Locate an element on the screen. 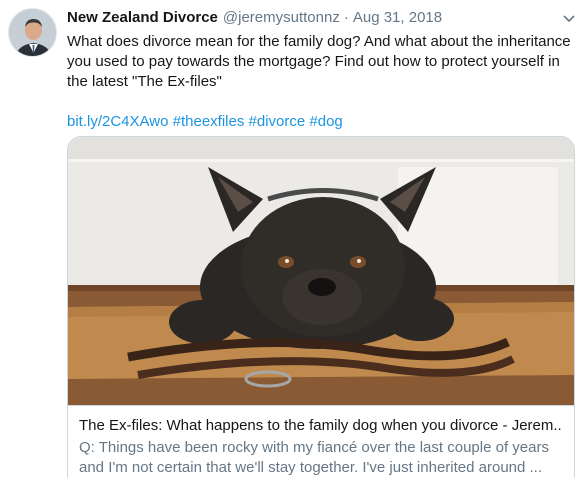  tweet-timestamp: Aug 31, 2018 is located at coordinates (397, 17).